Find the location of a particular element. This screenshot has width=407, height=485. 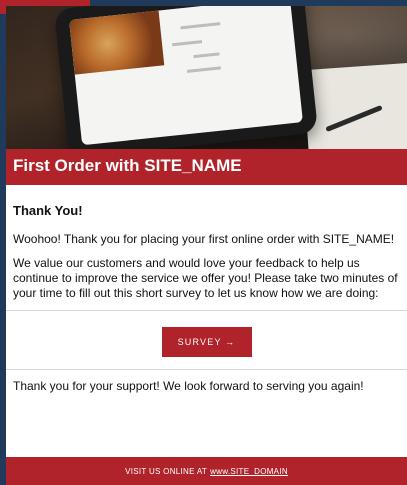

survey-button: SURVEY → is located at coordinates (206, 342).